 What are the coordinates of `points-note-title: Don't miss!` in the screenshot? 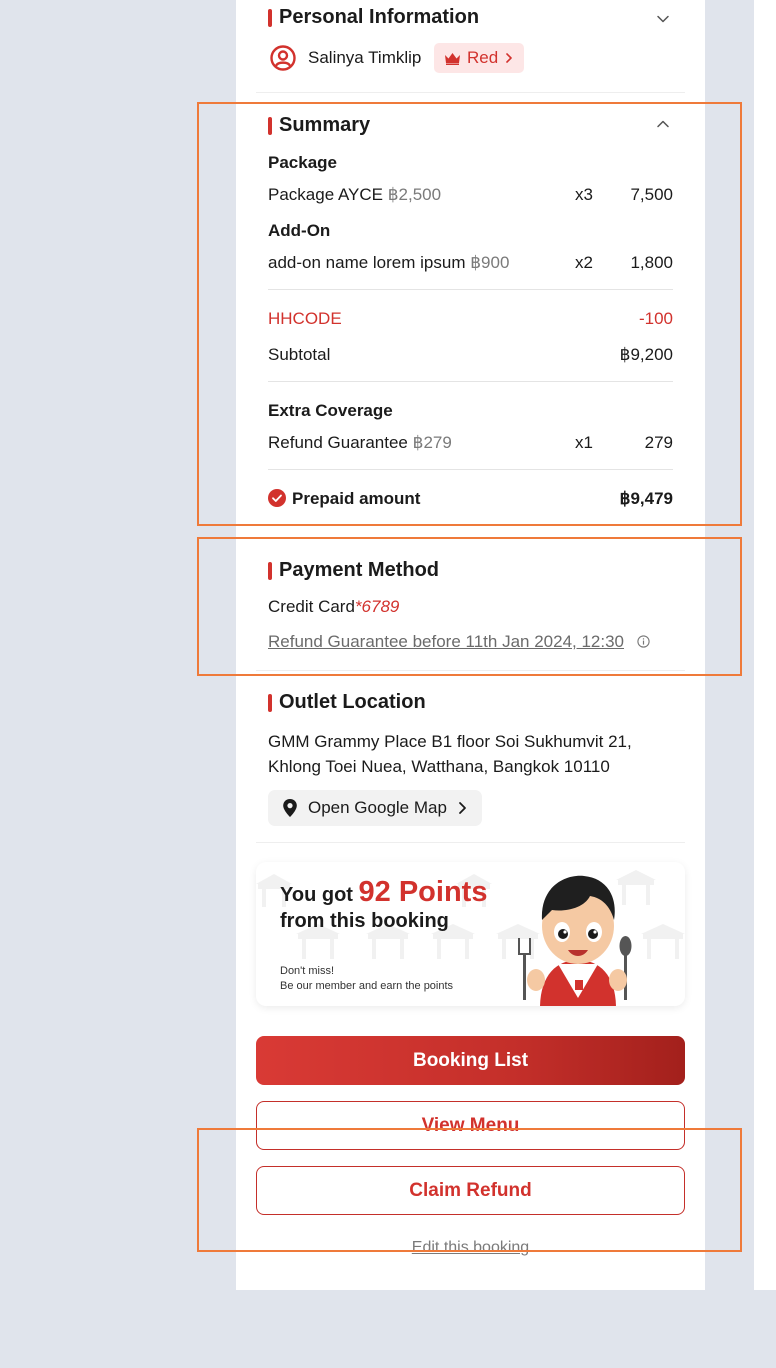 It's located at (307, 971).